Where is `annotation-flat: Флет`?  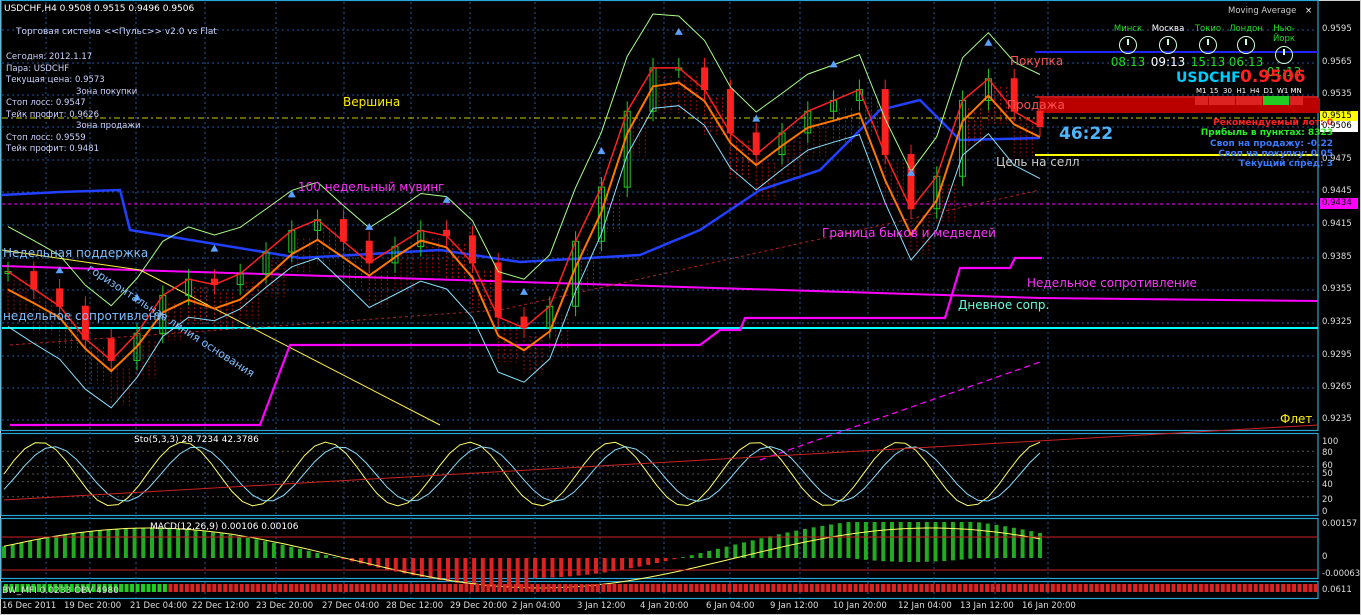
annotation-flat: Флет is located at coordinates (1296, 419).